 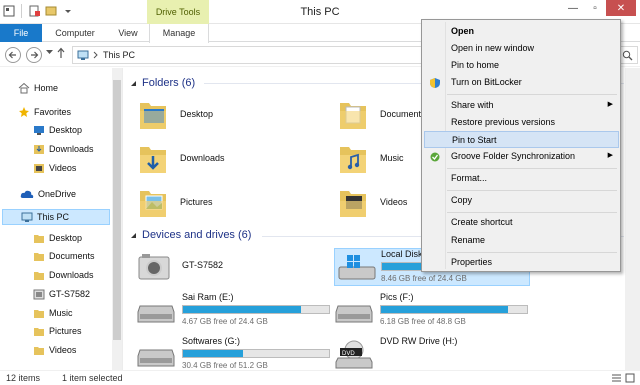 What do you see at coordinates (249, 55) in the screenshot?
I see `address-bar: This PC` at bounding box center [249, 55].